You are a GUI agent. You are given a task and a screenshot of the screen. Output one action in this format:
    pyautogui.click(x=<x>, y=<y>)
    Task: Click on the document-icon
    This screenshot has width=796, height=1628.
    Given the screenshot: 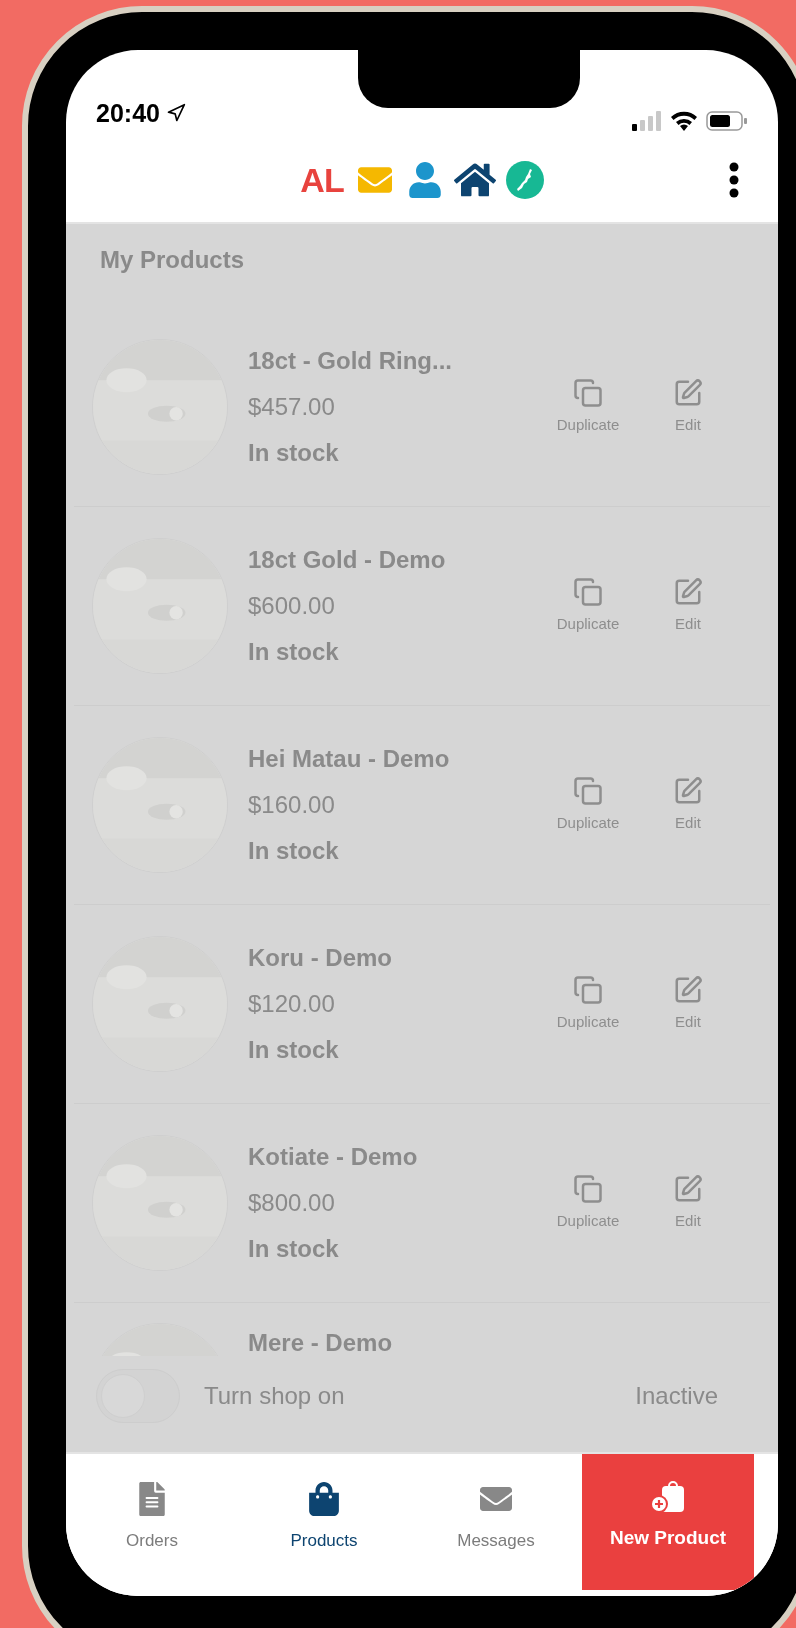 What is the action you would take?
    pyautogui.click(x=152, y=1499)
    